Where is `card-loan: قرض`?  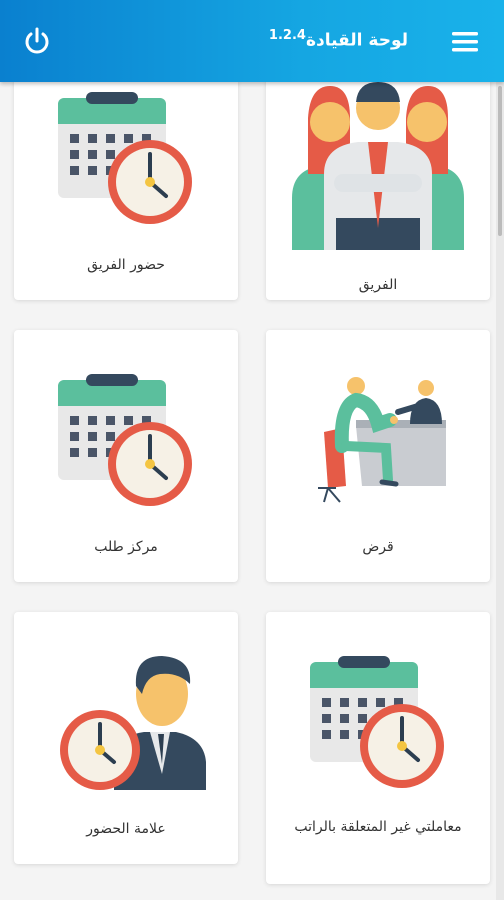 card-loan: قرض is located at coordinates (378, 456).